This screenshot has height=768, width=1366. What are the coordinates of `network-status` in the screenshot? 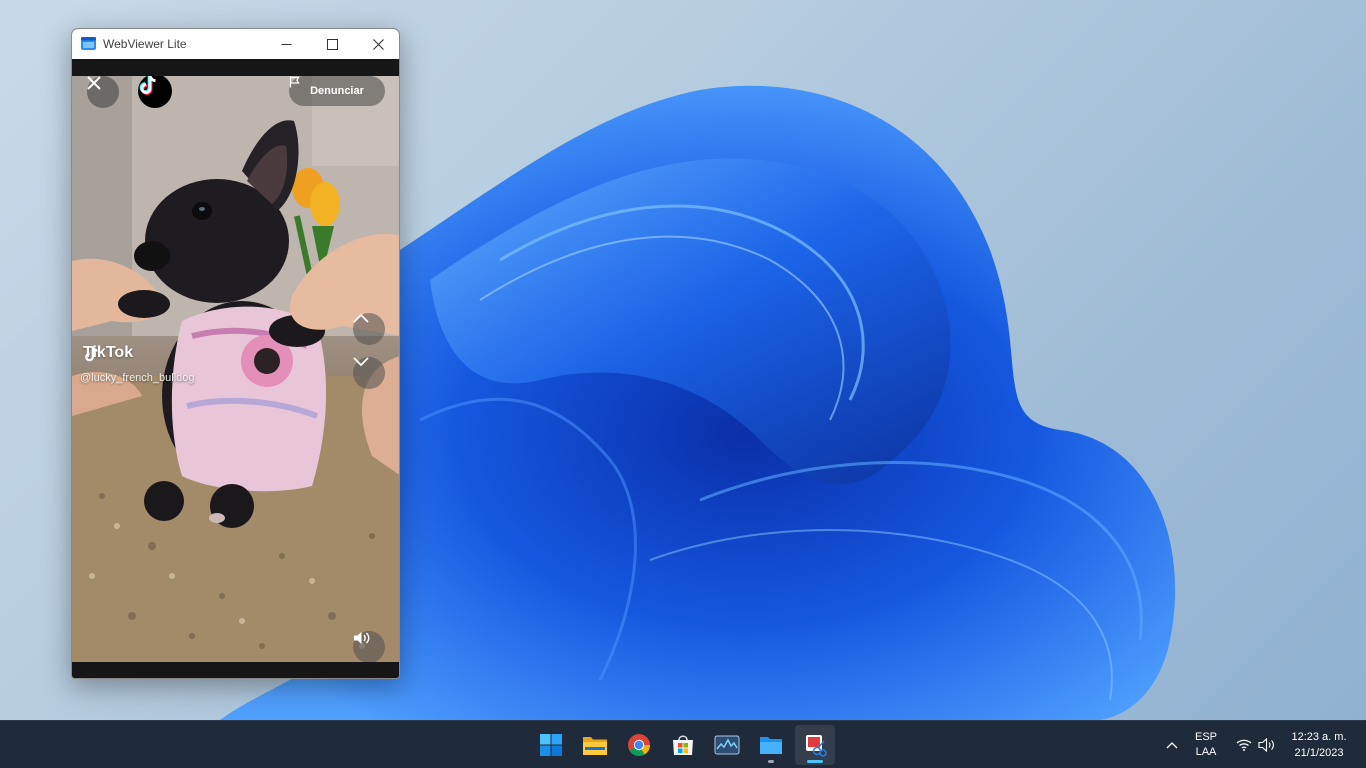 It's located at (1244, 744).